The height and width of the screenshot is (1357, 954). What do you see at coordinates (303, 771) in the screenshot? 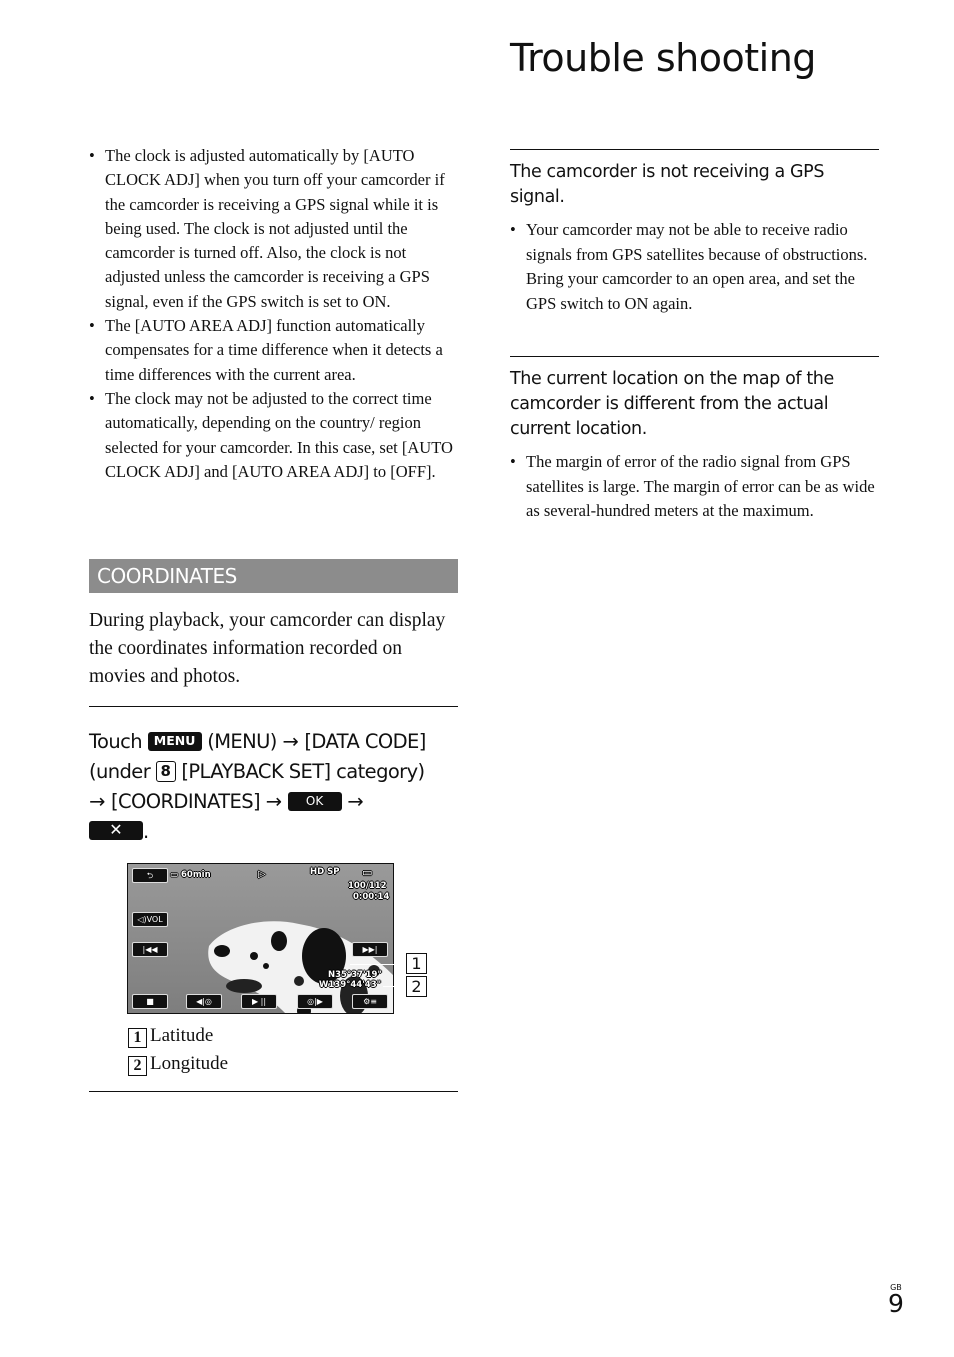
I see `category-text: [PLAYBACK SET] category)` at bounding box center [303, 771].